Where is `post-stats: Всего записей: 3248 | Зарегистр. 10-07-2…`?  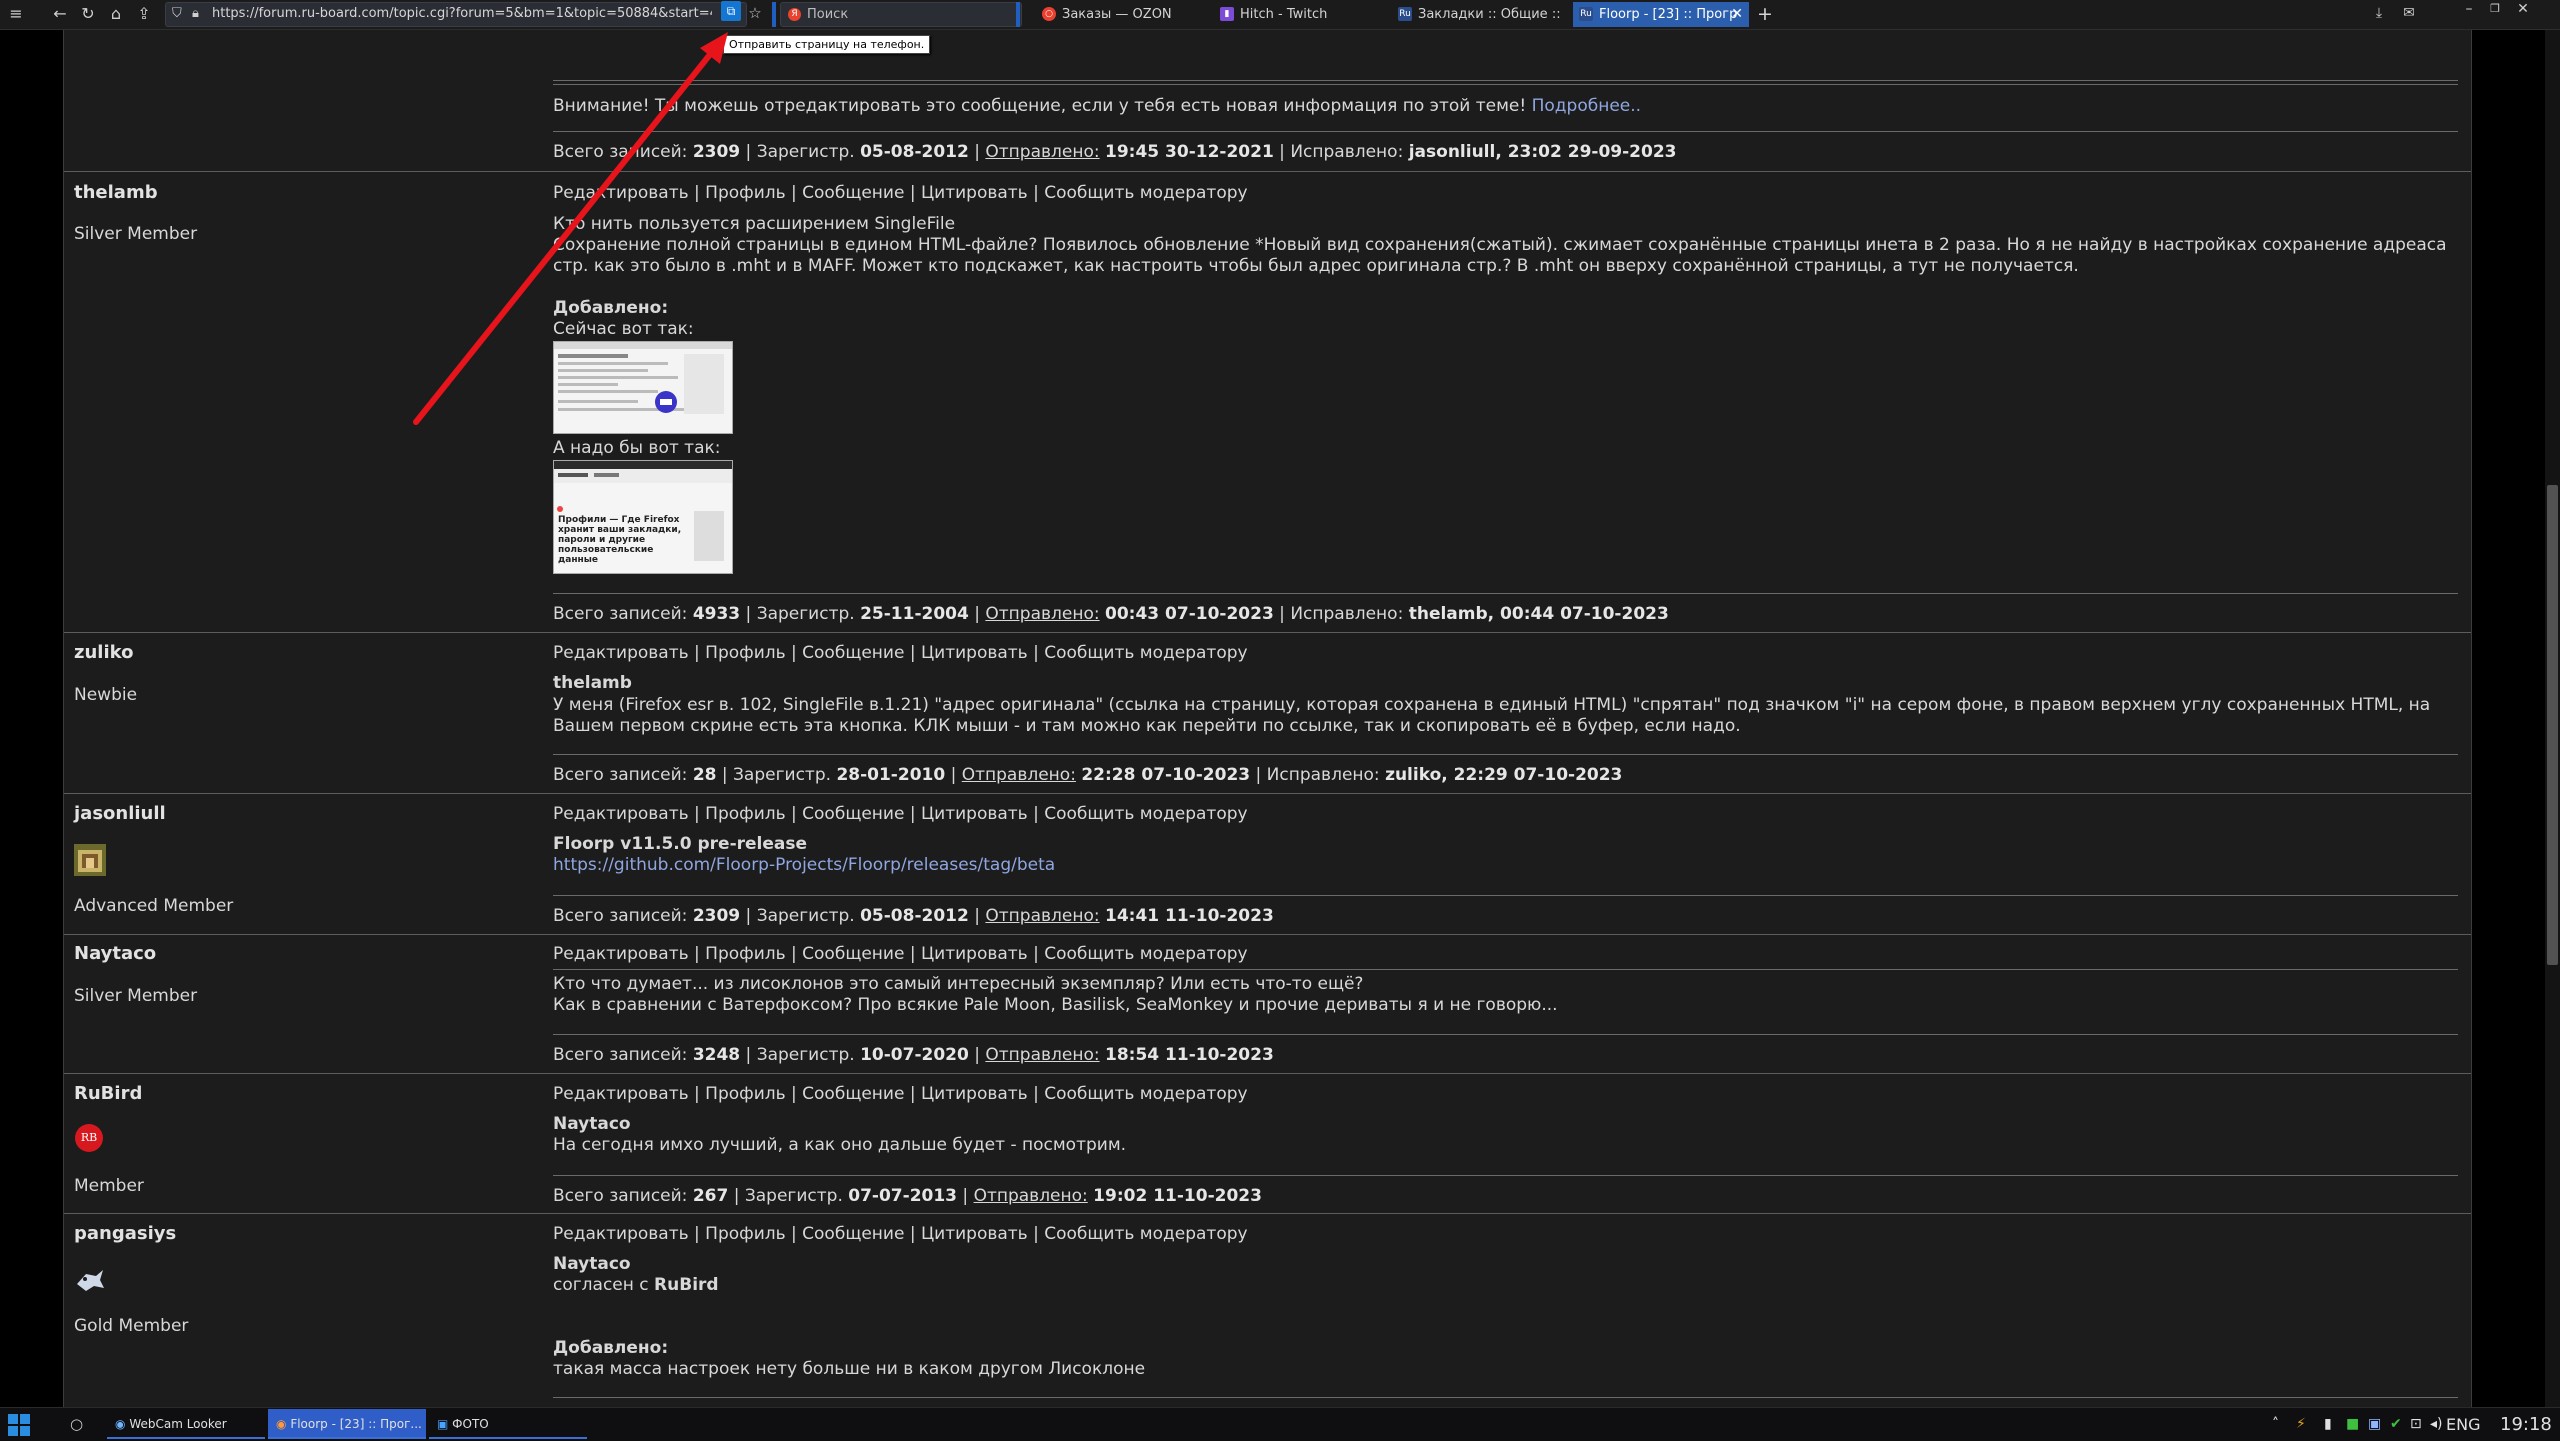 post-stats: Всего записей: 3248 | Зарегистр. 10-07-2… is located at coordinates (913, 1055).